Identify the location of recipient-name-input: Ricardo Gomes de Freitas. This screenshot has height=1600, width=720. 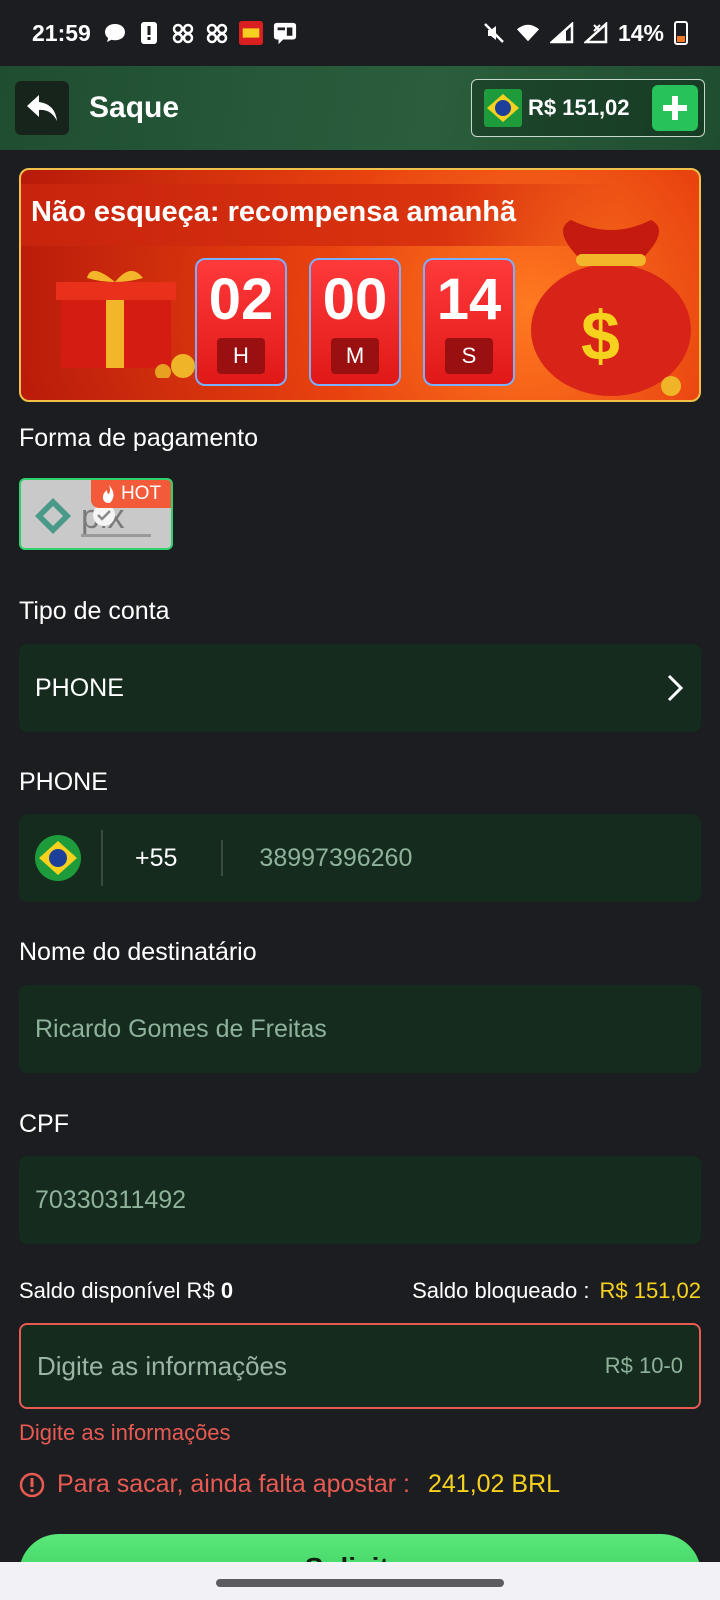
(360, 1029).